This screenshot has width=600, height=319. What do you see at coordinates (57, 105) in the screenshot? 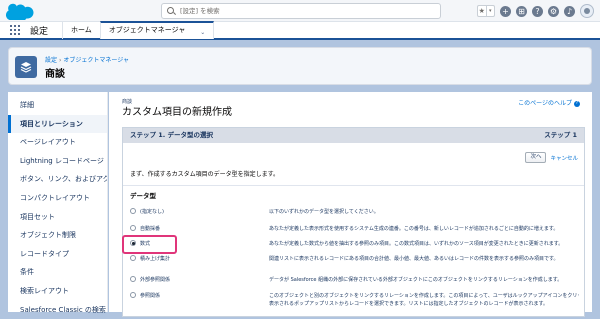
I see `sidebar-item-details: 詳細` at bounding box center [57, 105].